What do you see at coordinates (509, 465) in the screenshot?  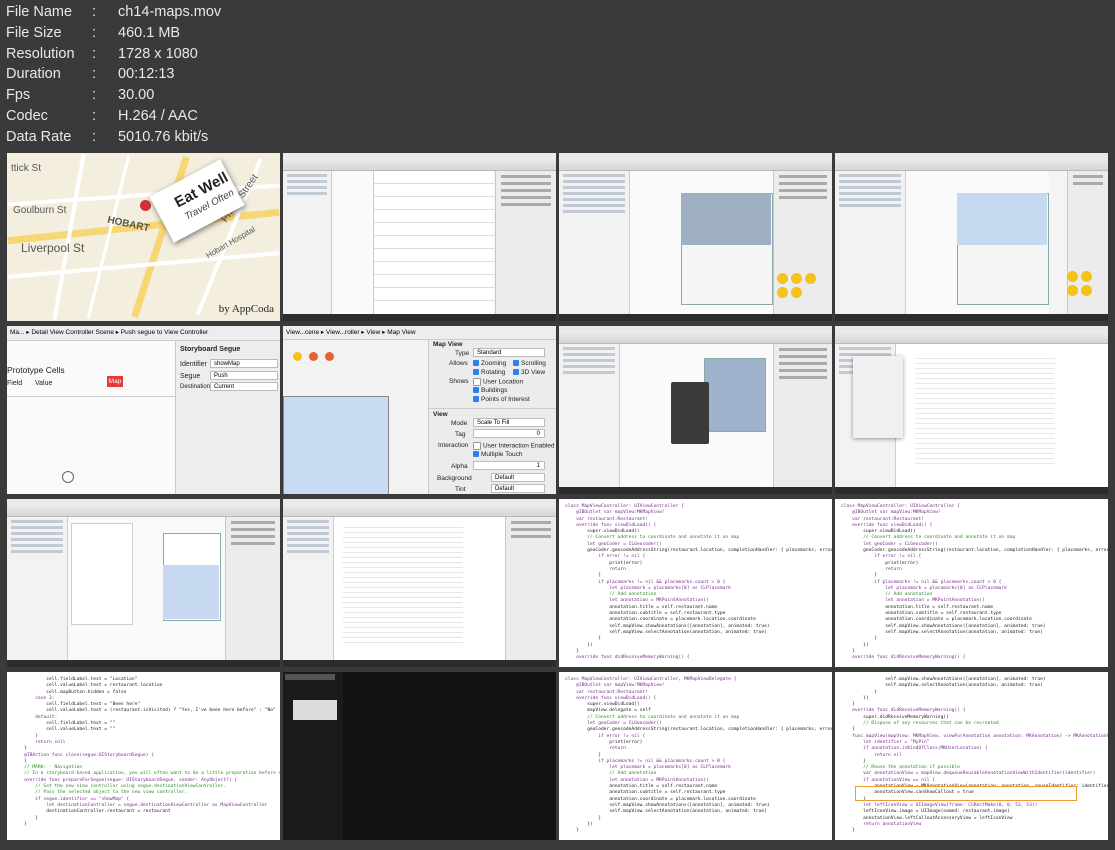 I see `alpha-field: 1` at bounding box center [509, 465].